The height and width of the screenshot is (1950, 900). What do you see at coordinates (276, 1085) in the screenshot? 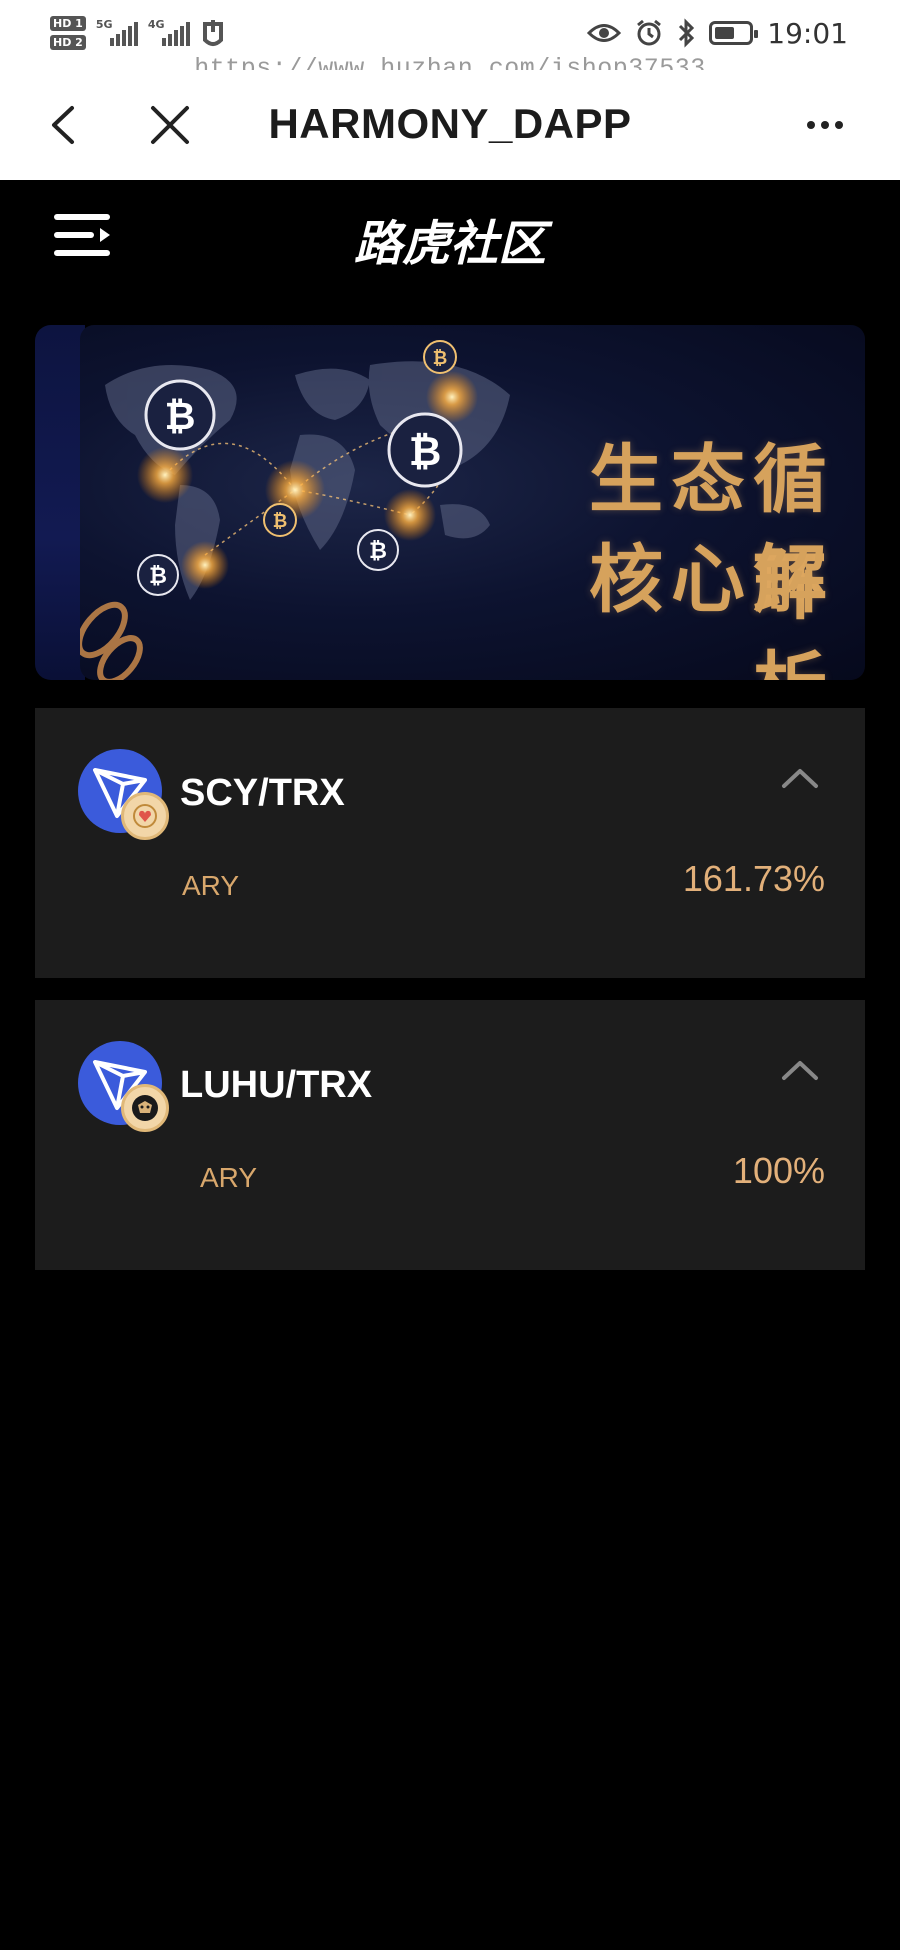
I see `pair-name: LUHU/TRX` at bounding box center [276, 1085].